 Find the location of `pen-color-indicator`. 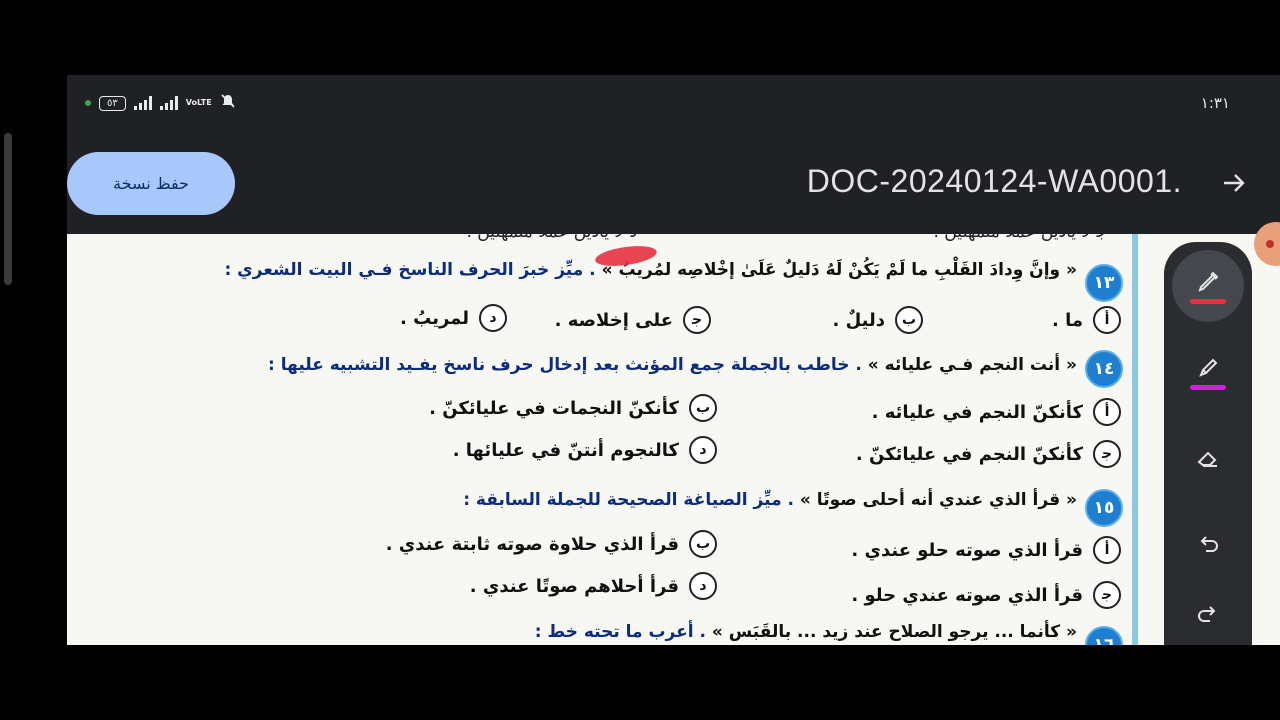

pen-color-indicator is located at coordinates (1208, 301).